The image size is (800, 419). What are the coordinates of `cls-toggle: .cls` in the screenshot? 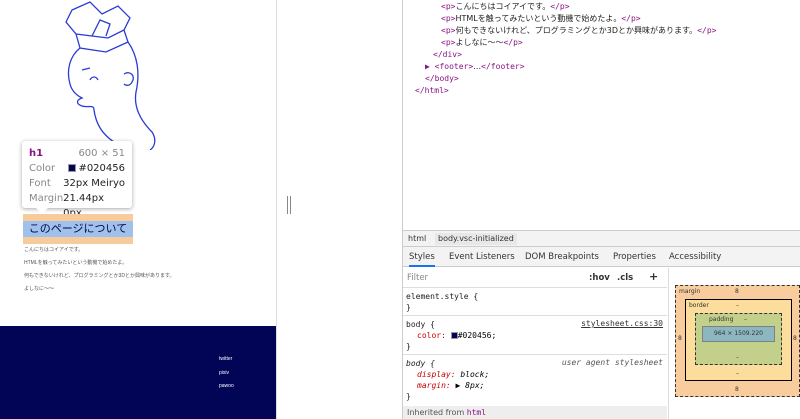 It's located at (625, 278).